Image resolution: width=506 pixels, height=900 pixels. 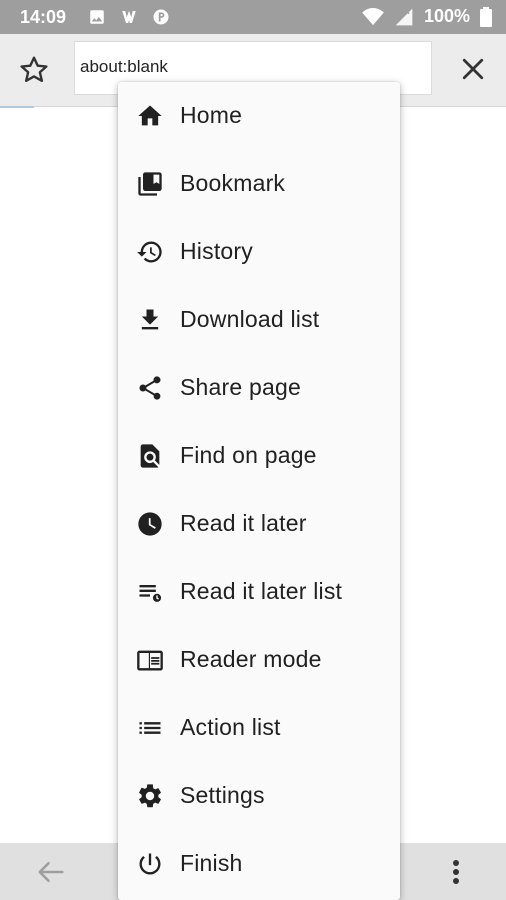 What do you see at coordinates (233, 183) in the screenshot?
I see `menu-item-label: Bookmark` at bounding box center [233, 183].